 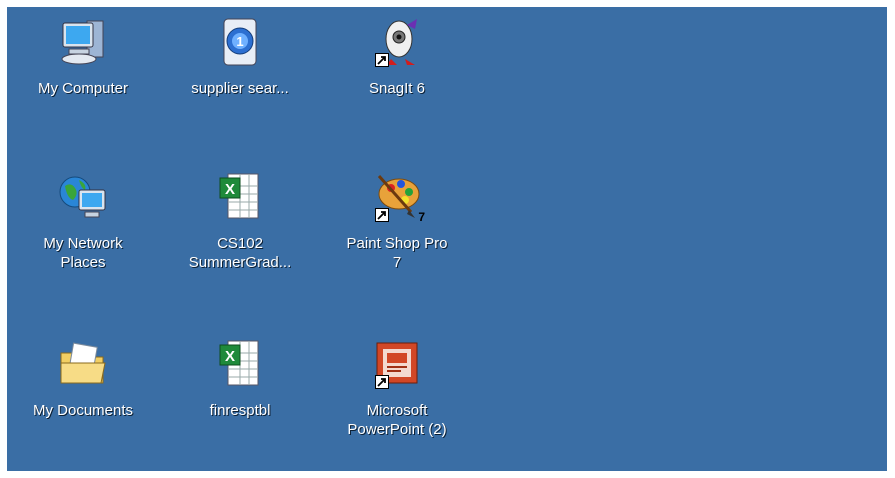 What do you see at coordinates (83, 43) in the screenshot?
I see `computer-icon` at bounding box center [83, 43].